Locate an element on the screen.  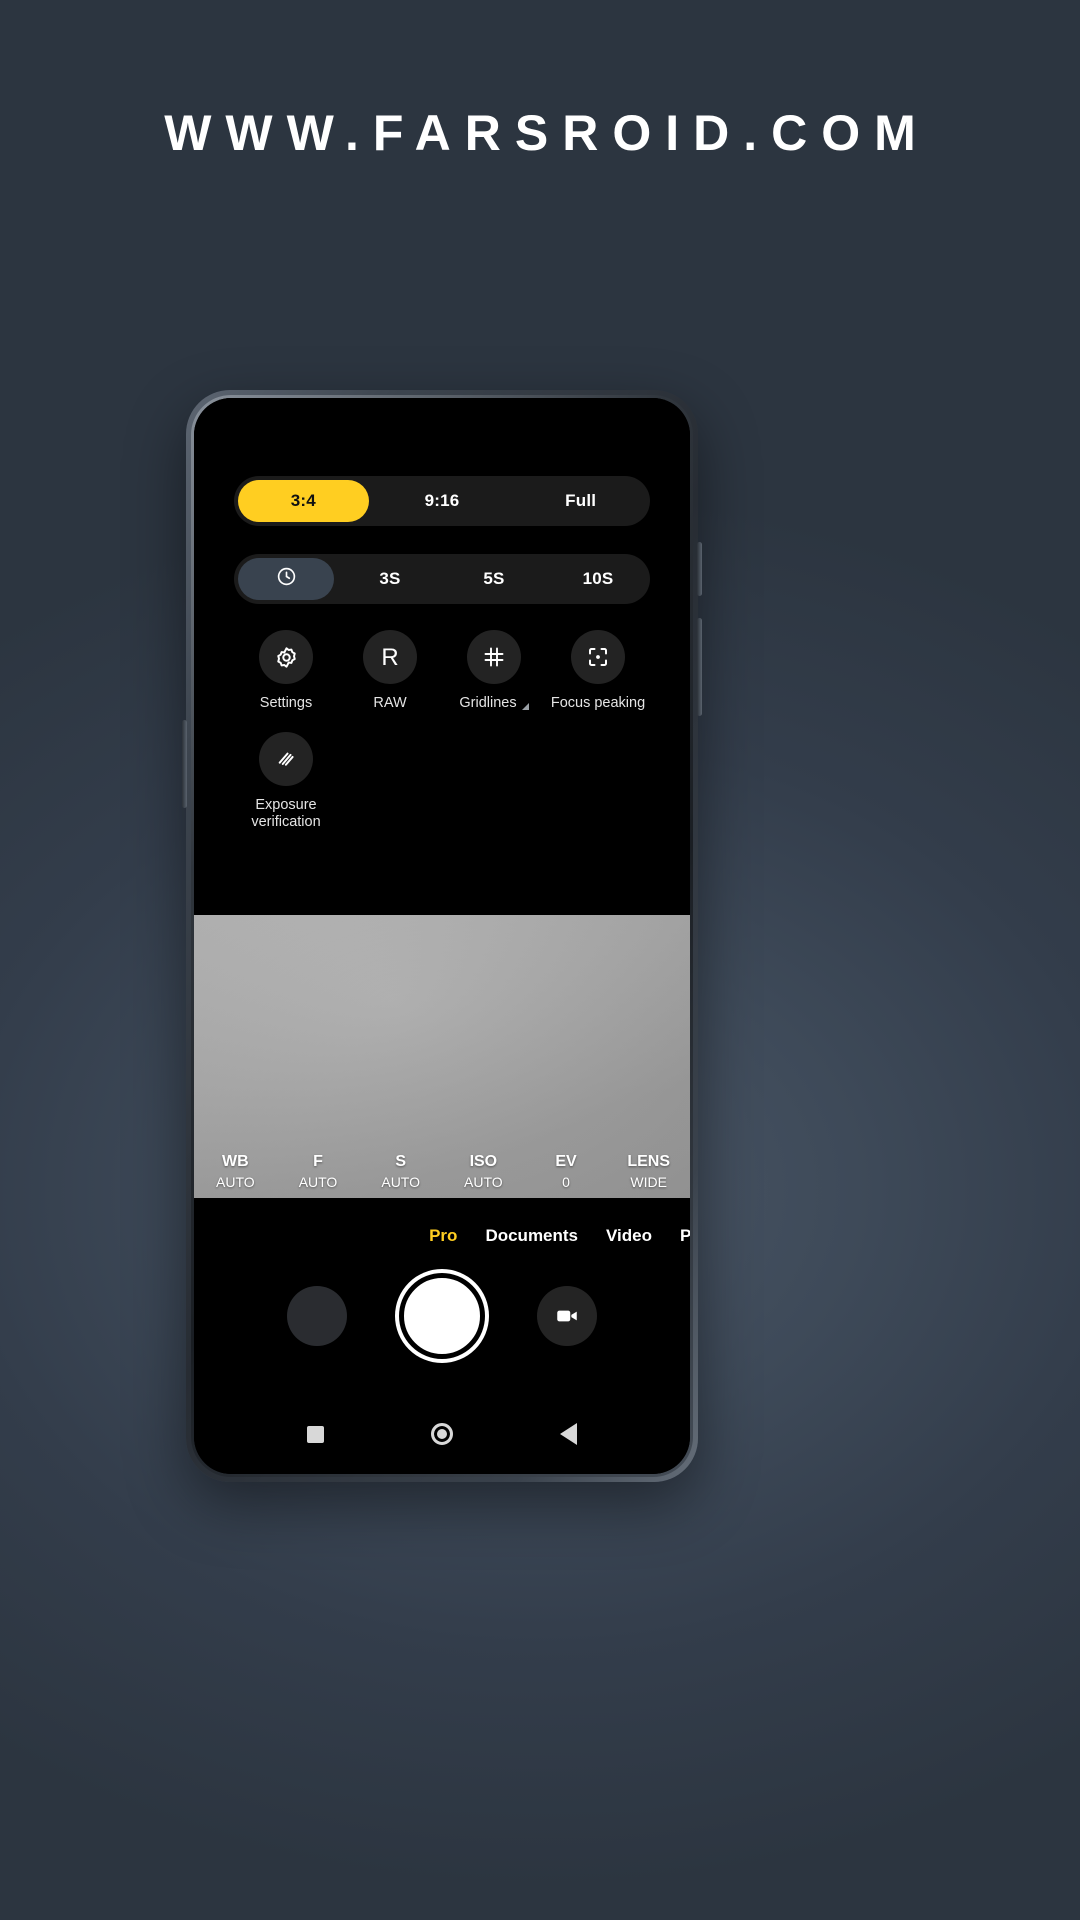
aspect-option-3-4: 3:4 is located at coordinates (303, 501).